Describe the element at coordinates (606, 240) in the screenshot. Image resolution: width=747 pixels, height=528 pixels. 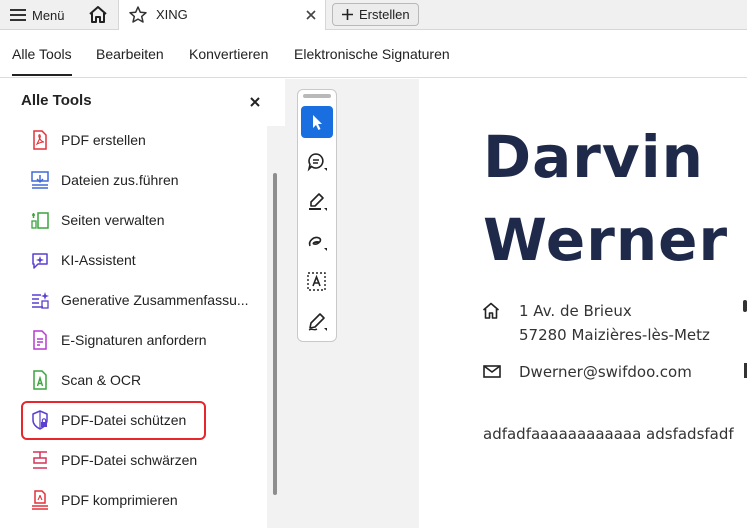
I see `document-last-name: Werner` at that location.